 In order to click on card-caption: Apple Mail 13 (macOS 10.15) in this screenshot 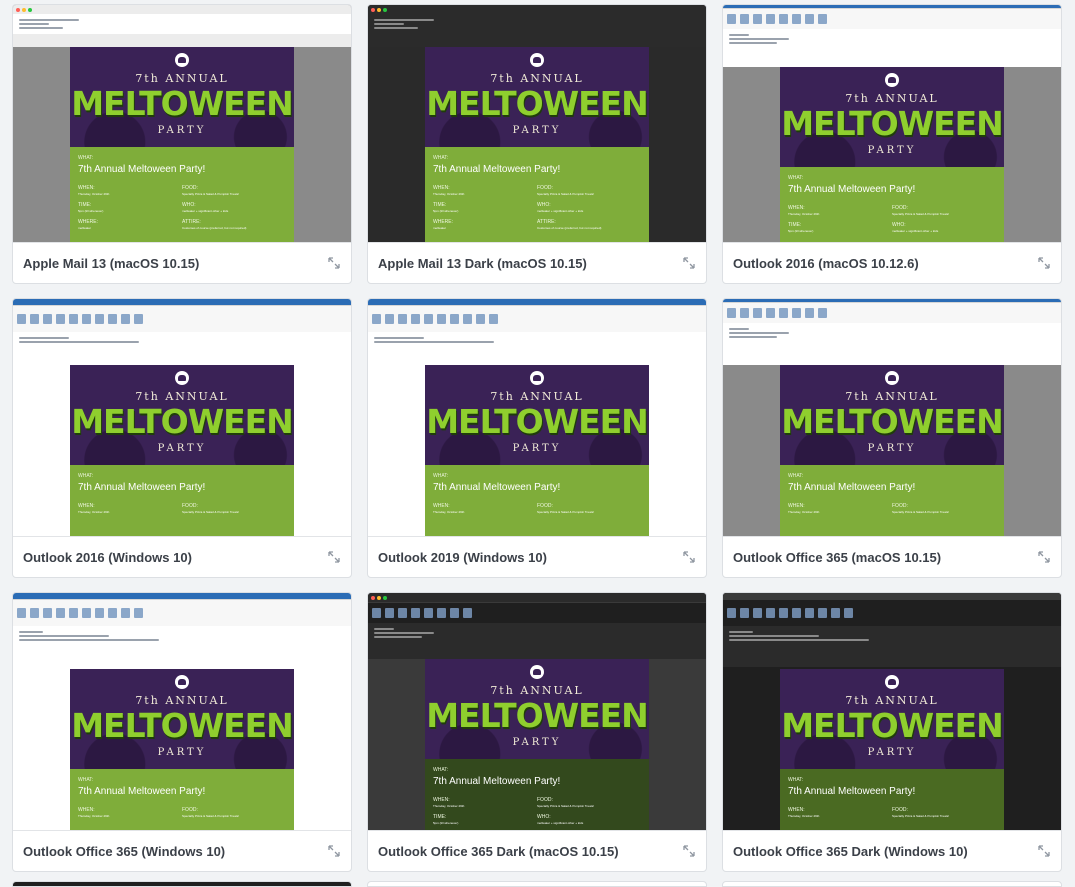, I will do `click(182, 262)`.